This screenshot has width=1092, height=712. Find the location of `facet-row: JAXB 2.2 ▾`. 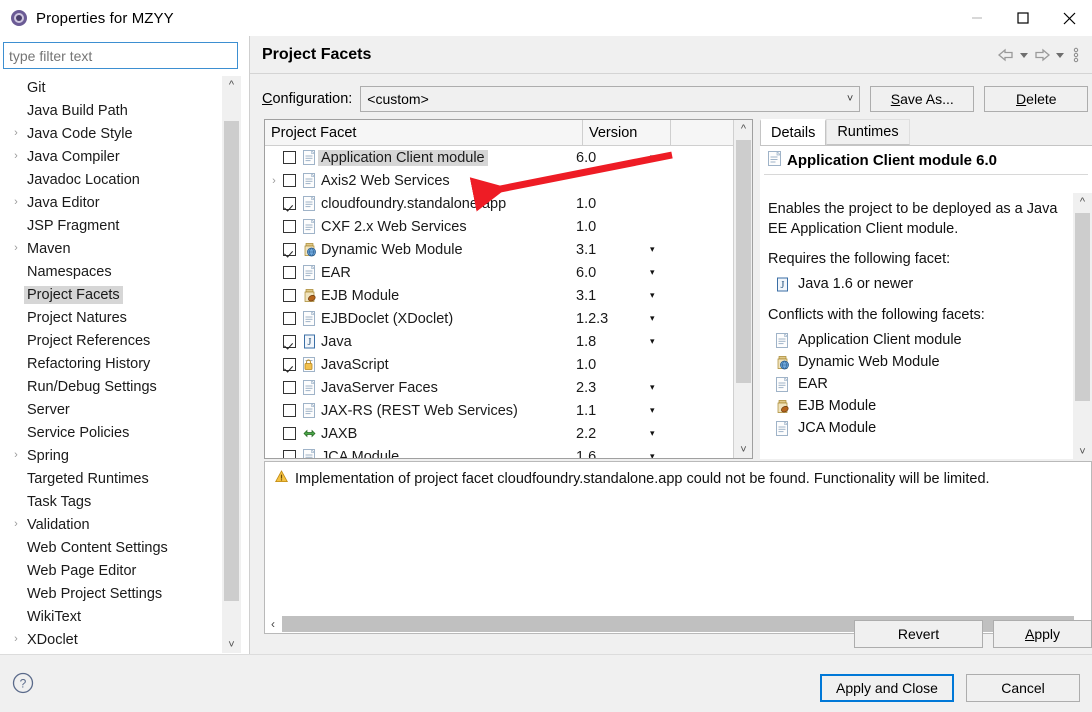

facet-row: JAXB 2.2 ▾ is located at coordinates (499, 433).